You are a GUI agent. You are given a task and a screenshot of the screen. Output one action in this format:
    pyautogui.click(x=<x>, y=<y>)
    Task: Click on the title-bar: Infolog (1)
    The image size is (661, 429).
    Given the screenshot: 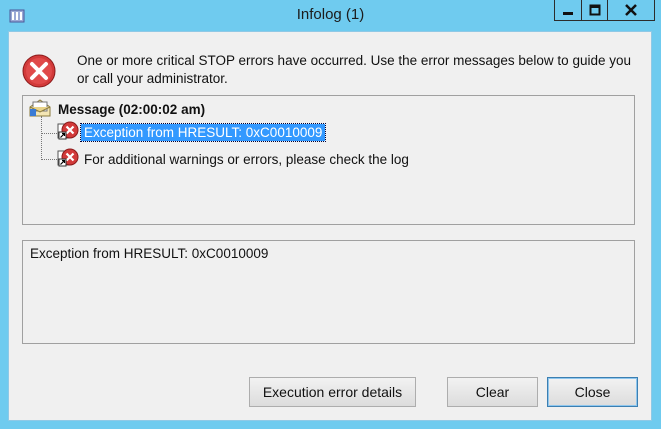 What is the action you would take?
    pyautogui.click(x=330, y=16)
    